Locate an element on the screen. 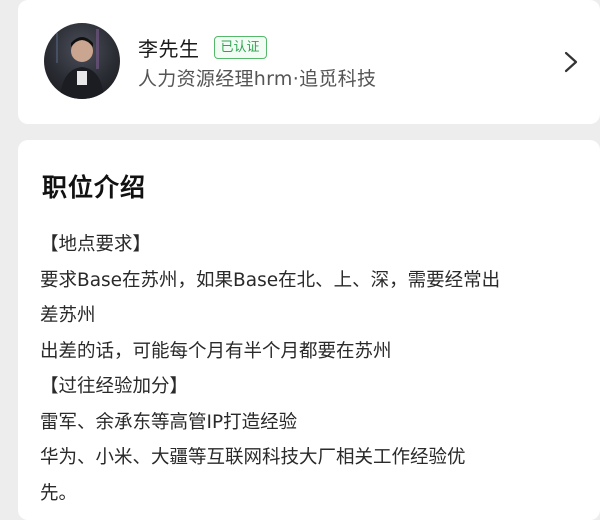 This screenshot has height=520, width=600. avatar is located at coordinates (82, 61).